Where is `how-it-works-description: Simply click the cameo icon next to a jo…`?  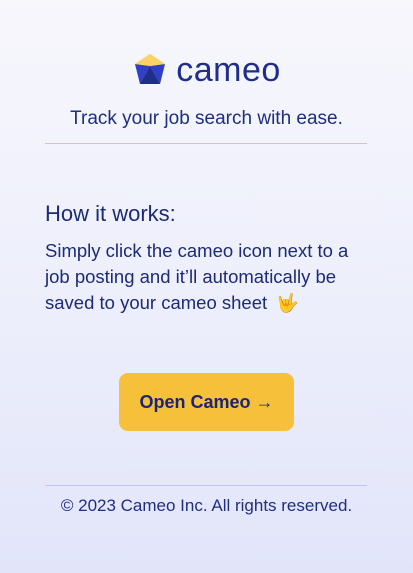 how-it-works-description: Simply click the cameo icon next to a jo… is located at coordinates (210, 277).